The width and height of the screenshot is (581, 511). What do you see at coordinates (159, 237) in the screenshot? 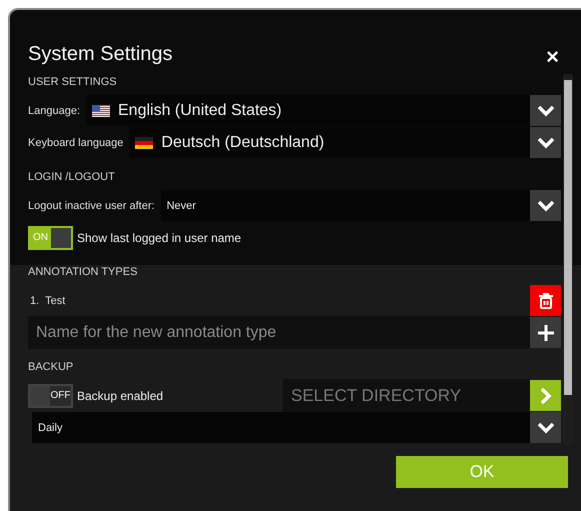
I see `toggle-label: Show last logged in user name` at bounding box center [159, 237].